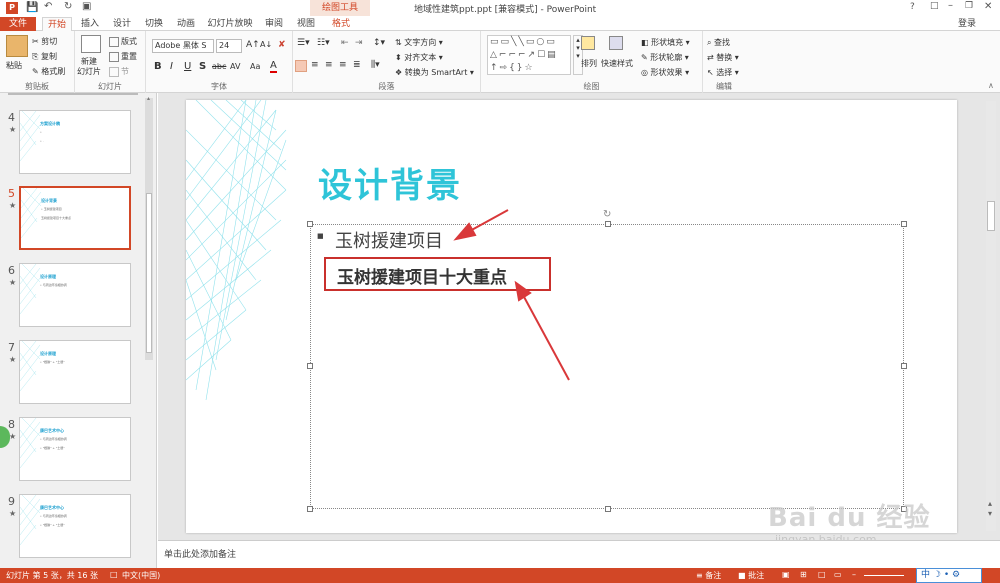 This screenshot has height=583, width=1000. I want to click on font-name-select: Adobe 黑体 S, so click(183, 46).